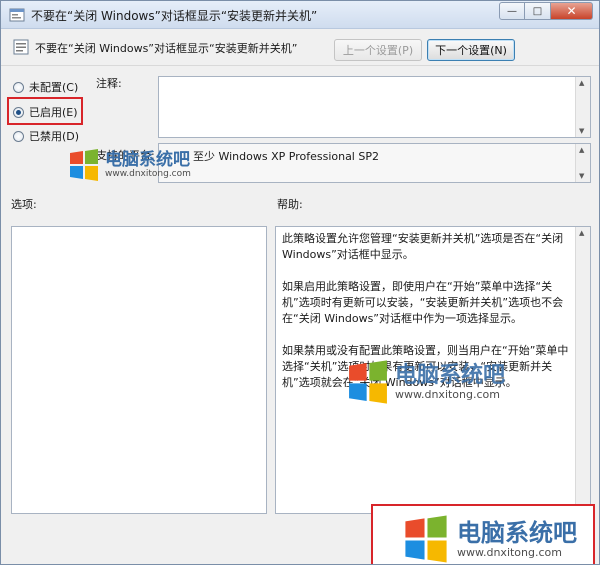 Image resolution: width=600 pixels, height=565 pixels. What do you see at coordinates (166, 48) in the screenshot?
I see `setting-title: 不要在“关闭 Windows”对话框显示“安装更新并关机”` at bounding box center [166, 48].